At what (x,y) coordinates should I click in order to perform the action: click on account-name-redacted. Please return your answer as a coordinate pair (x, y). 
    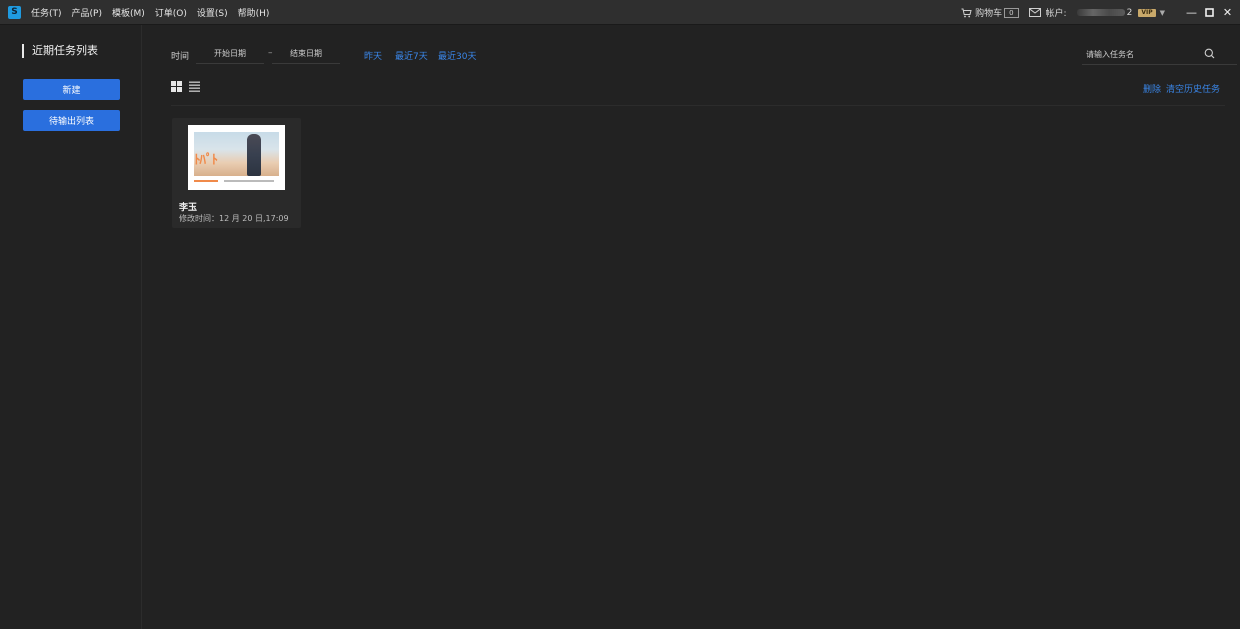
    Looking at the image, I should click on (1100, 12).